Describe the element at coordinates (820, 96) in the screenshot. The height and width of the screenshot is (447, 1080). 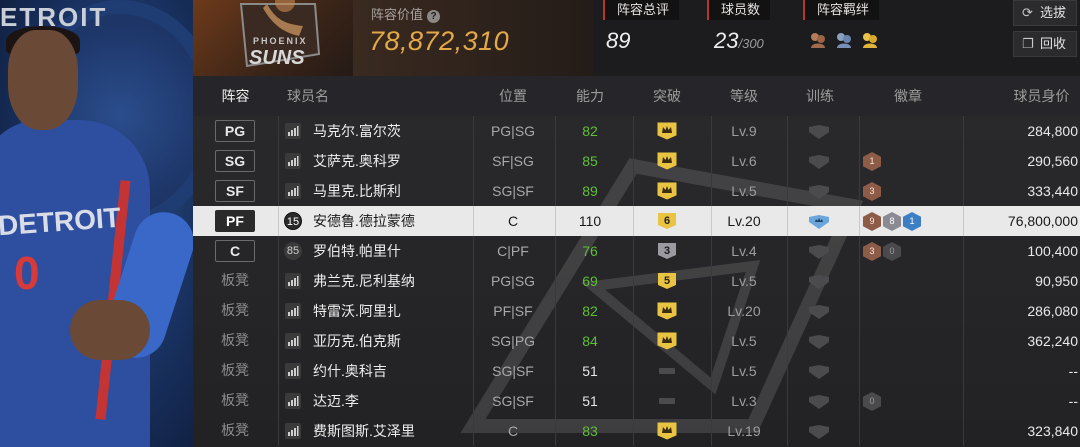
I see `col-training: 训练` at that location.